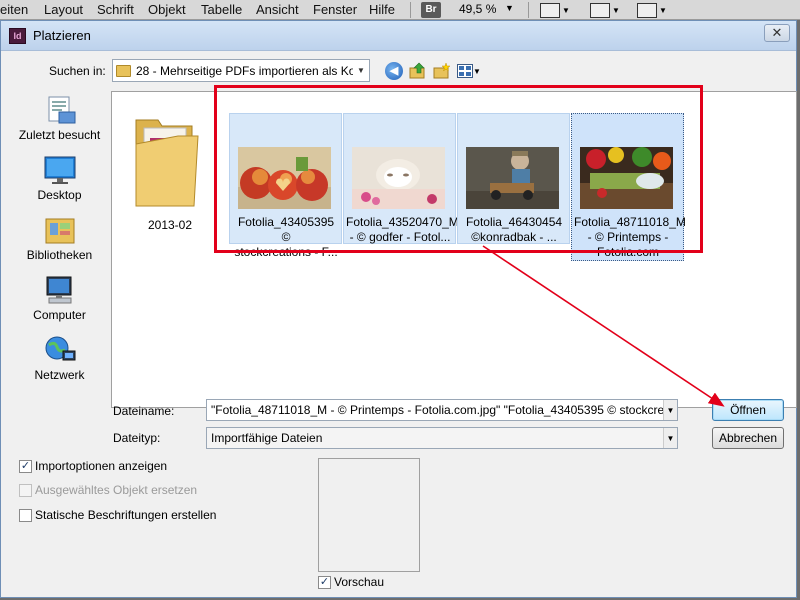 The height and width of the screenshot is (600, 800). What do you see at coordinates (167, 9) in the screenshot?
I see `menu-item-objekt: Objekt` at bounding box center [167, 9].